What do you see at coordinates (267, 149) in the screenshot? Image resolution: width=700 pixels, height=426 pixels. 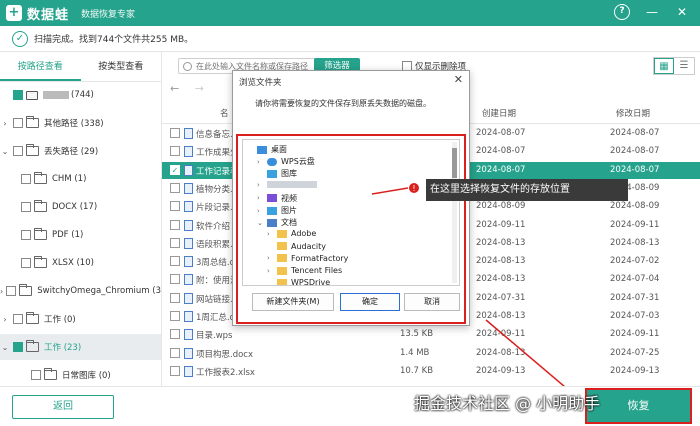 I see `folder-tree-item: 桌面` at bounding box center [267, 149].